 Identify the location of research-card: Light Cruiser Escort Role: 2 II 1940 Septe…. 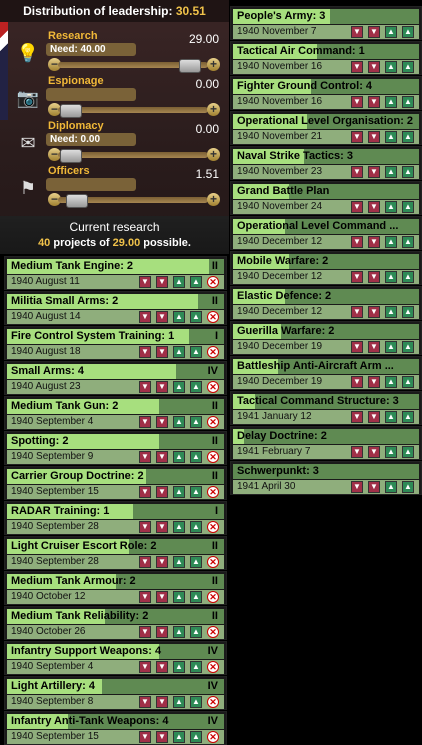
(115, 553).